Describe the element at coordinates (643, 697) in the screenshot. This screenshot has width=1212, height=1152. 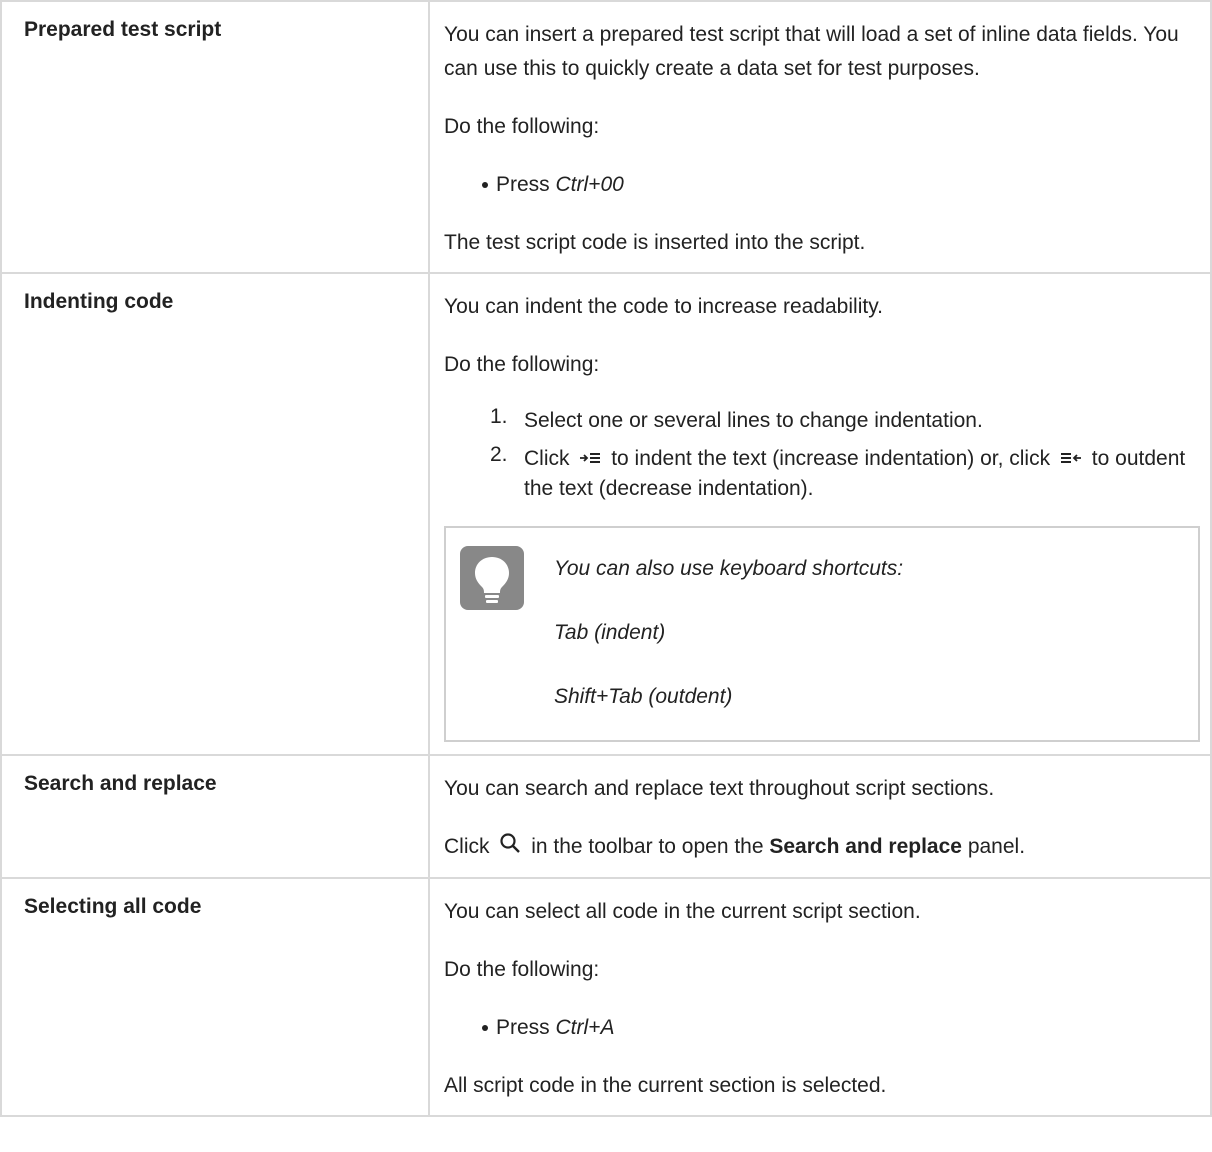
I see `tip-shortcut: Shift+Tab (outdent)` at that location.